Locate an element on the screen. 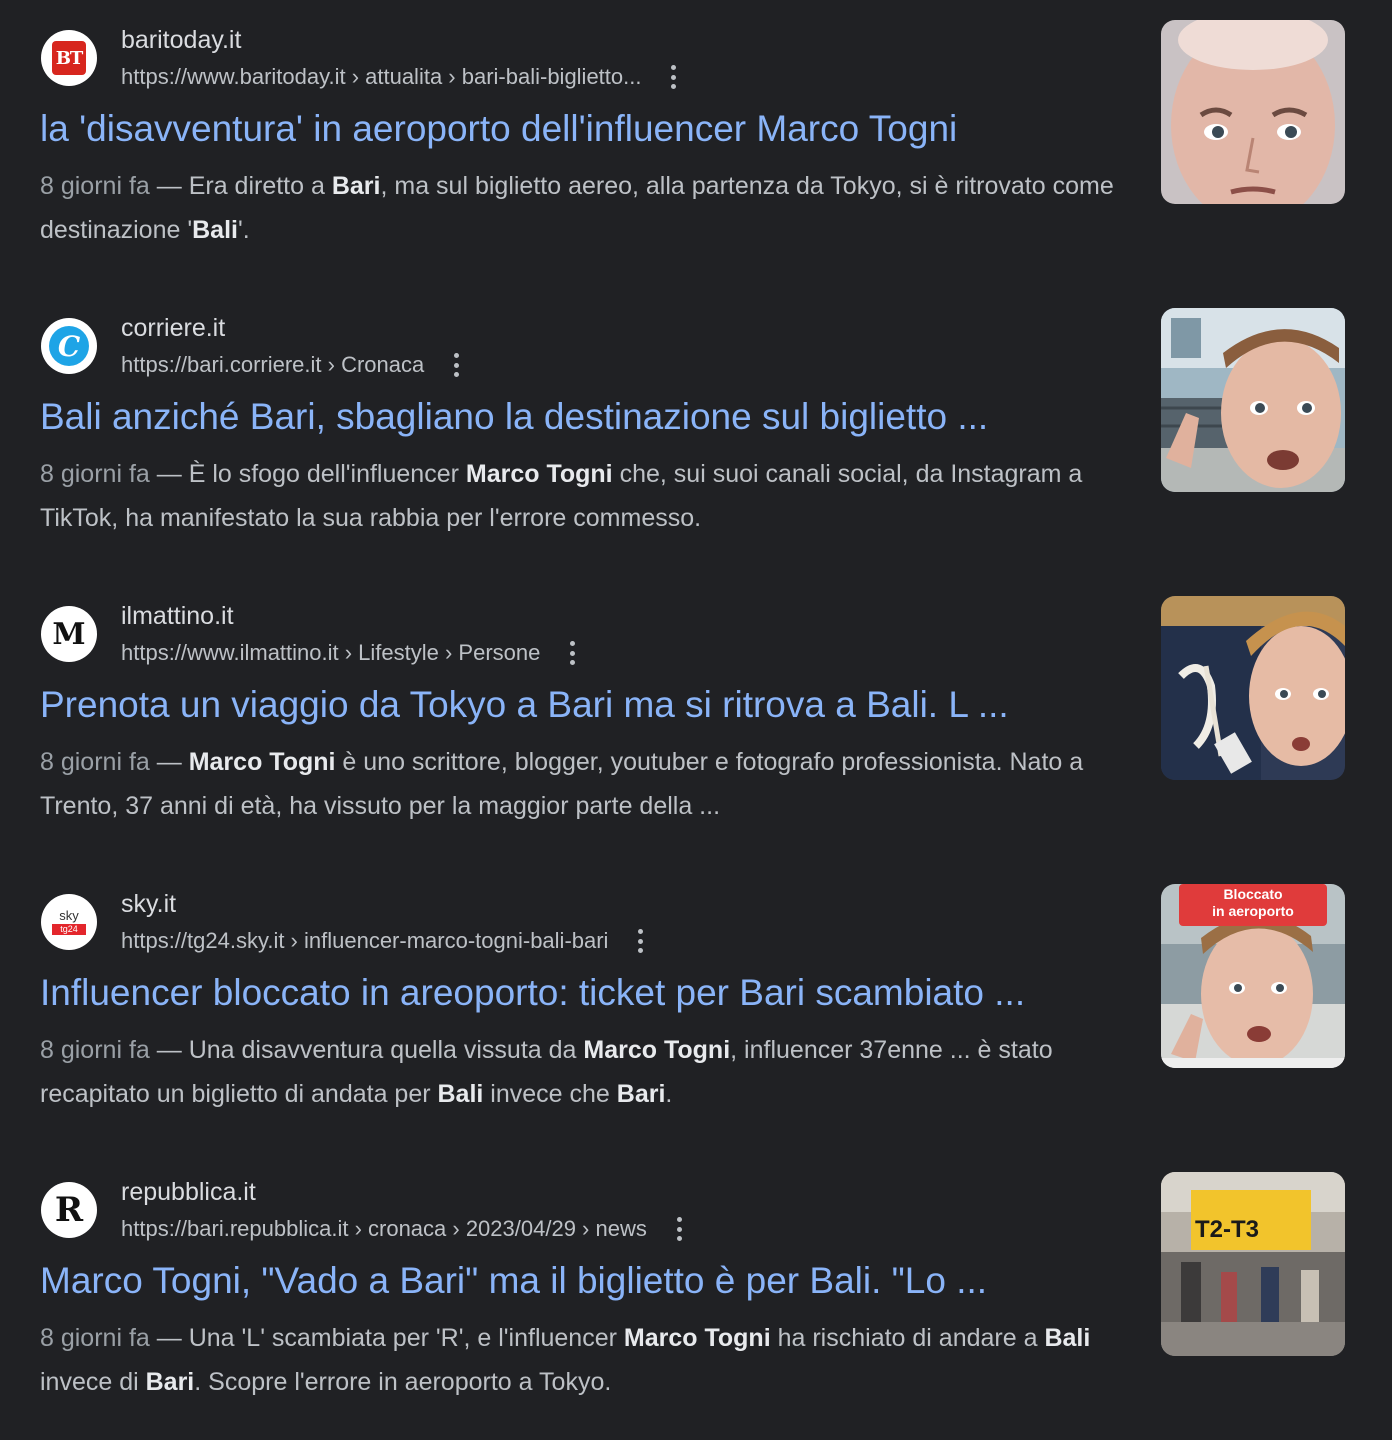  caption-line: in aeroporto is located at coordinates (1253, 911).